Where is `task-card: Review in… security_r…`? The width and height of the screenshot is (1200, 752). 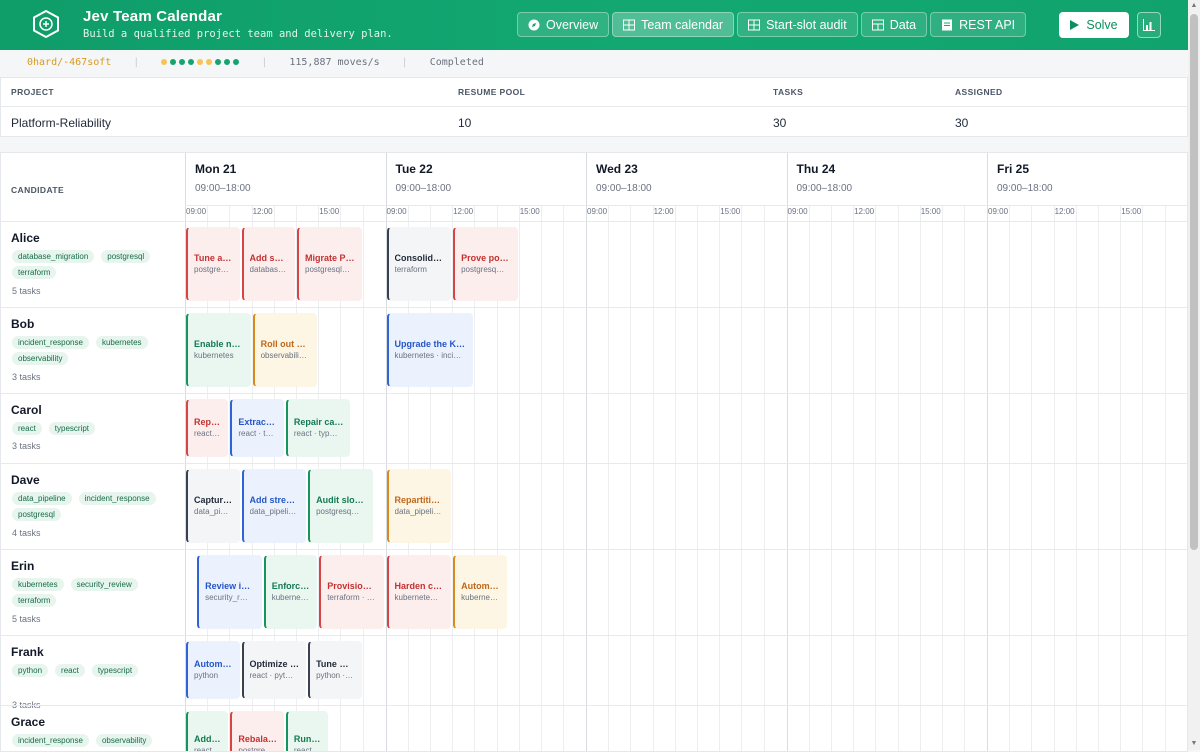
task-card: Review in… security_r… is located at coordinates (229, 592).